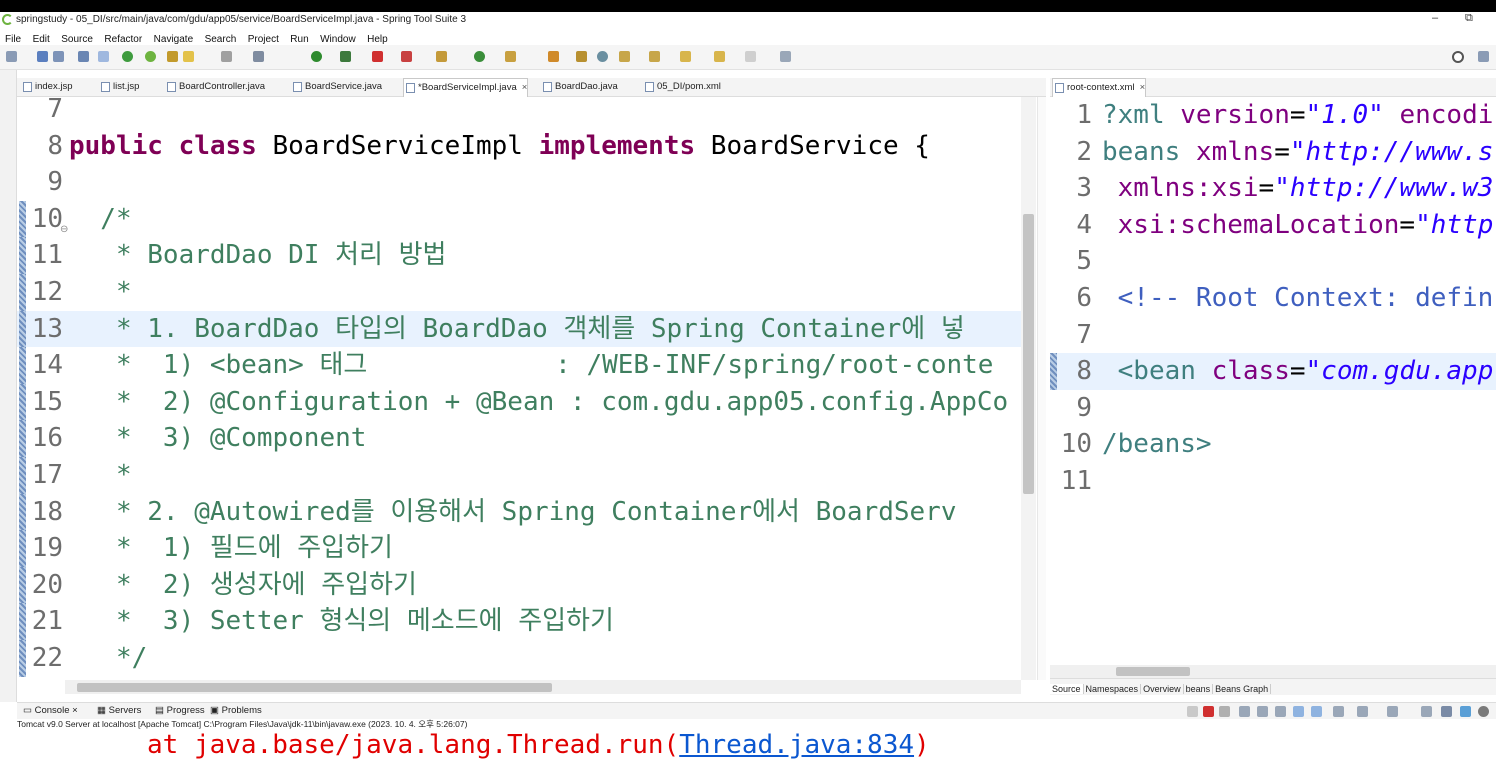 This screenshot has height=767, width=1496. I want to click on last-edit-icon, so click(685, 56).